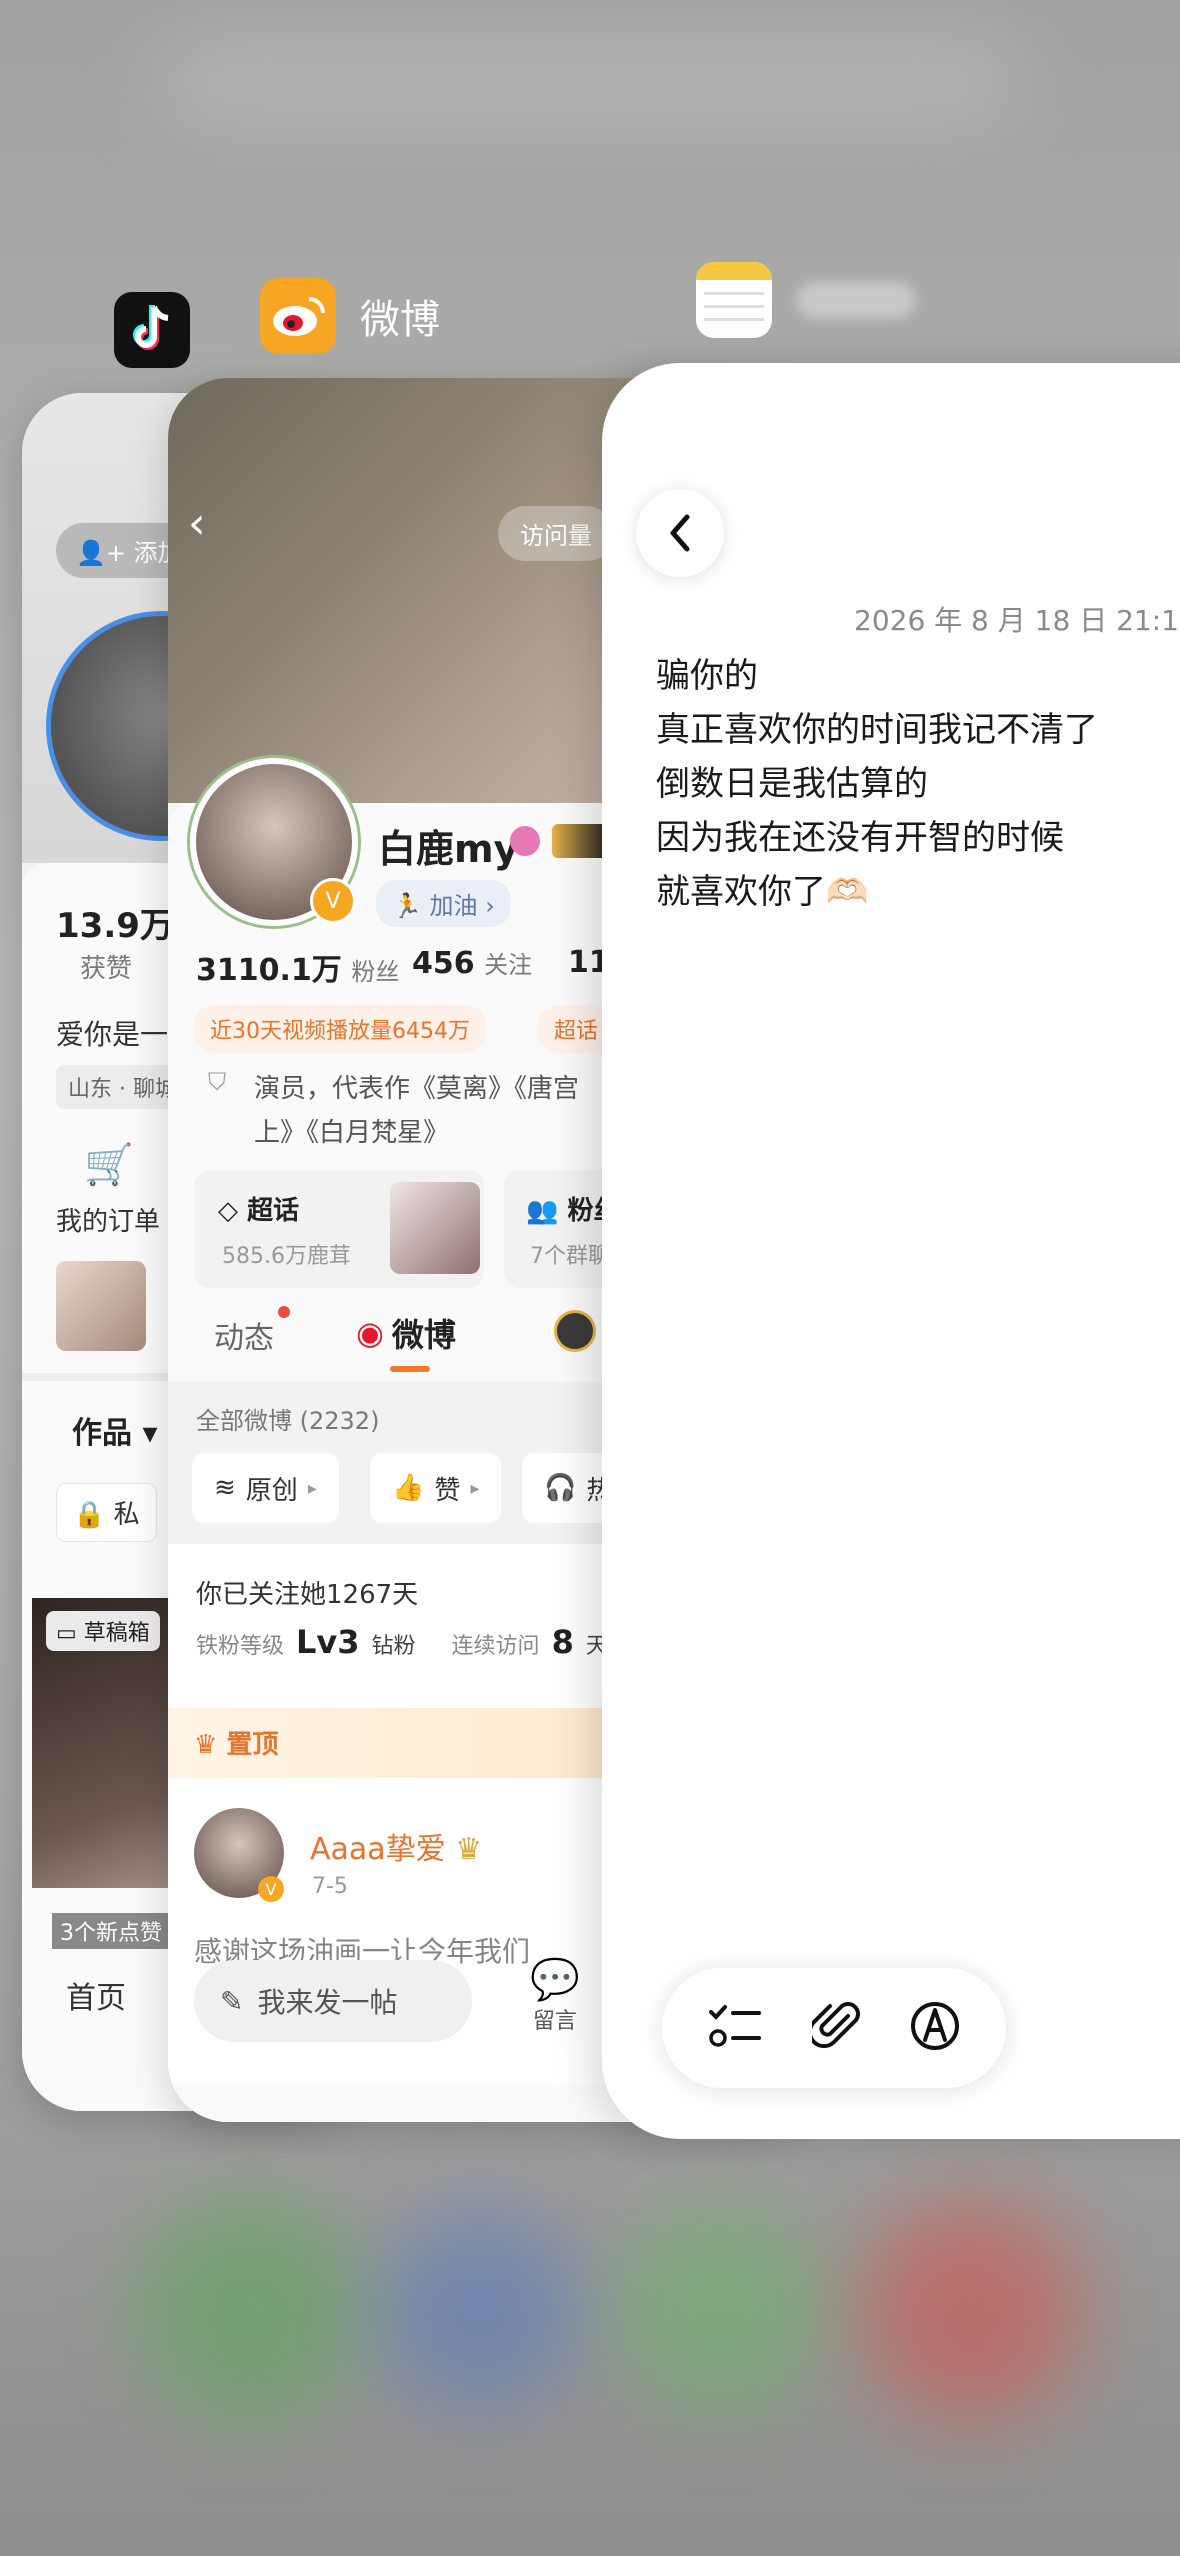 The width and height of the screenshot is (1180, 2556). Describe the element at coordinates (856, 300) in the screenshot. I see `notes-app-name-blurred` at that location.